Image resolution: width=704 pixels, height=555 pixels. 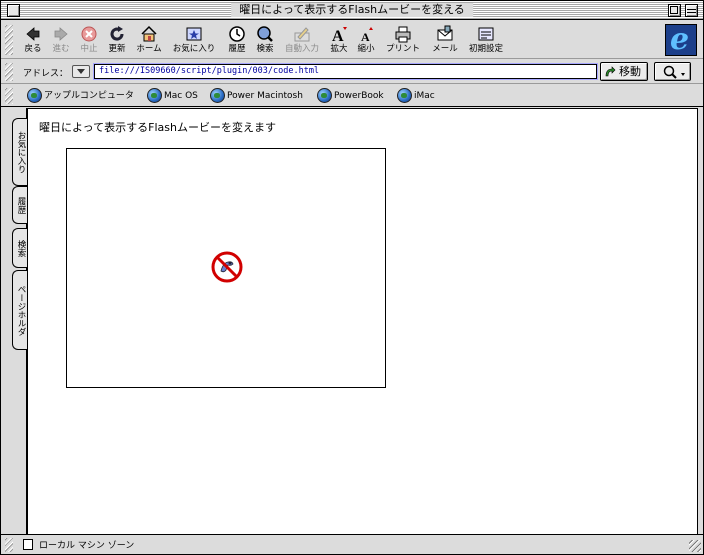 I want to click on status-text: ローカル マシン ゾーン, so click(x=87, y=546).